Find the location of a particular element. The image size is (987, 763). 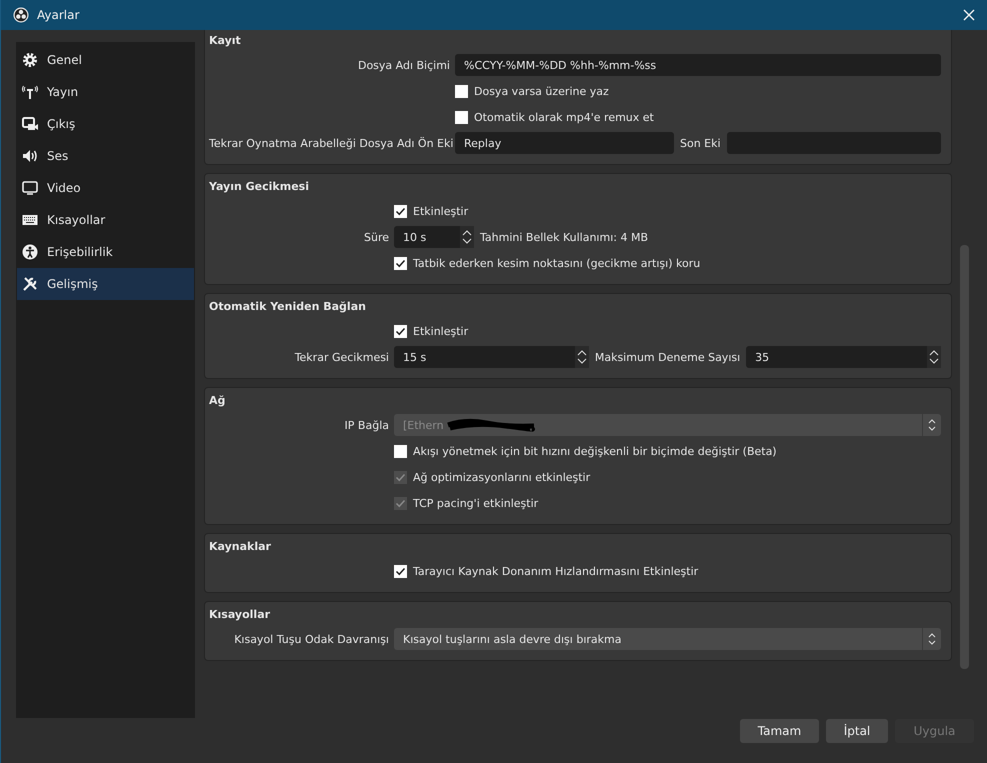

group-title: Otomatik Yeniden Bağlan is located at coordinates (288, 307).